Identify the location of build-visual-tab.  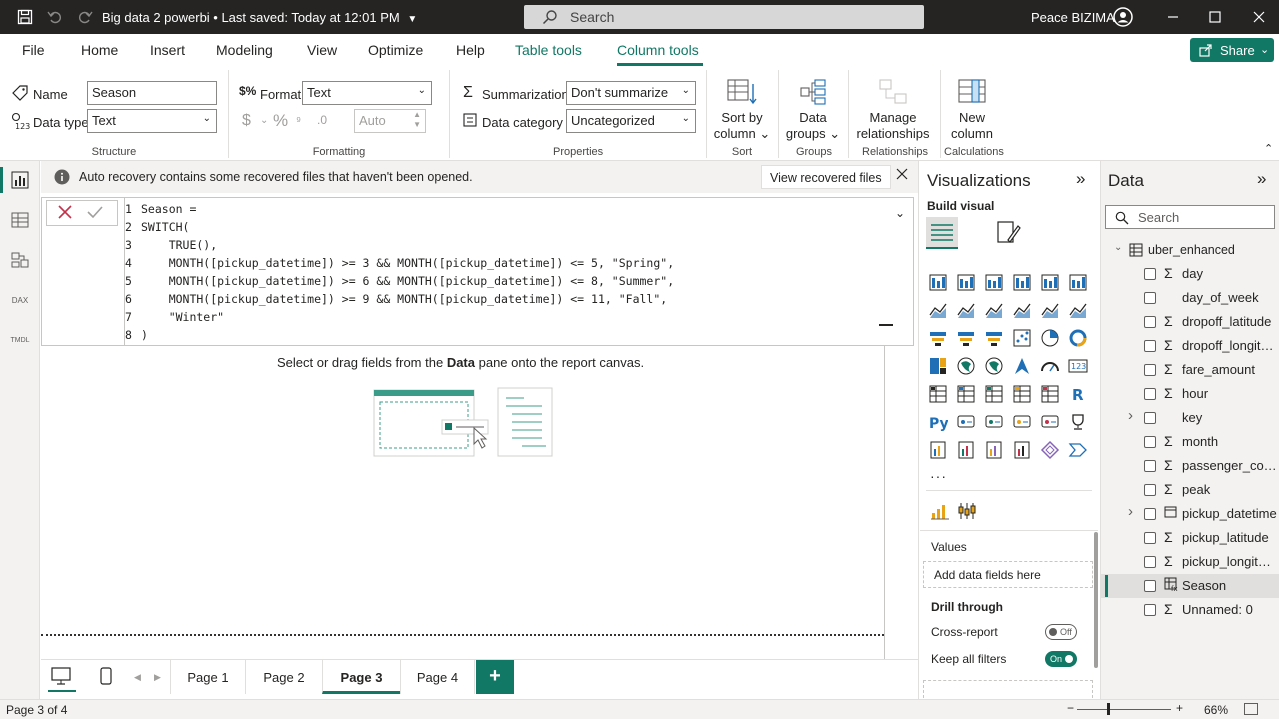
(942, 233).